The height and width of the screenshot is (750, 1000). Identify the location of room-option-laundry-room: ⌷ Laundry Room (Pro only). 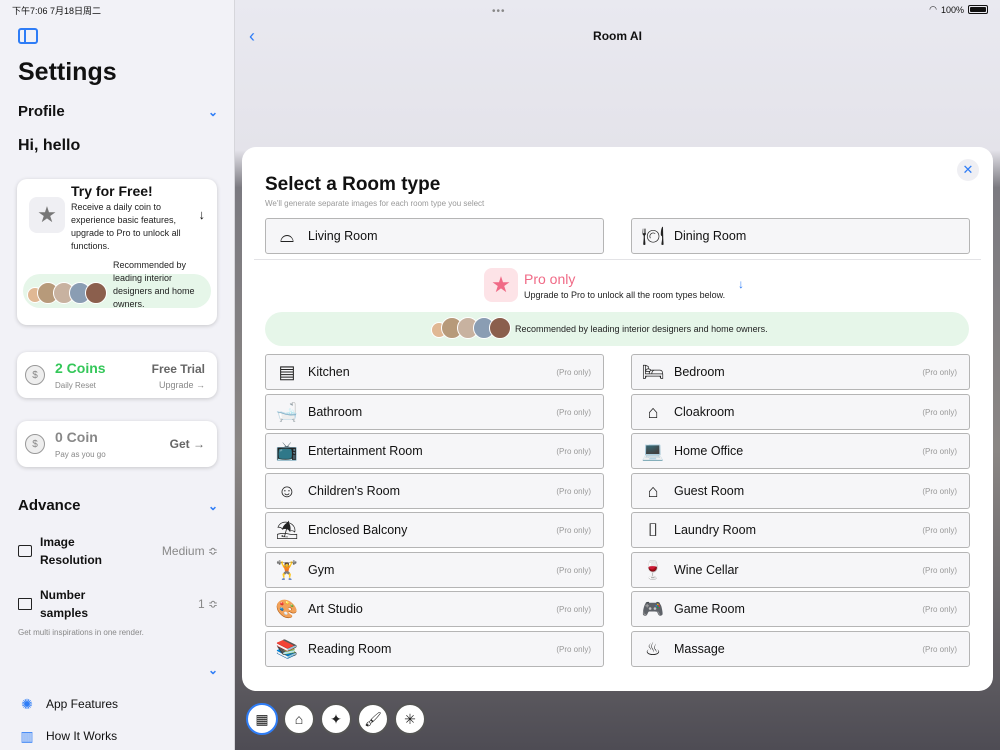
(800, 530).